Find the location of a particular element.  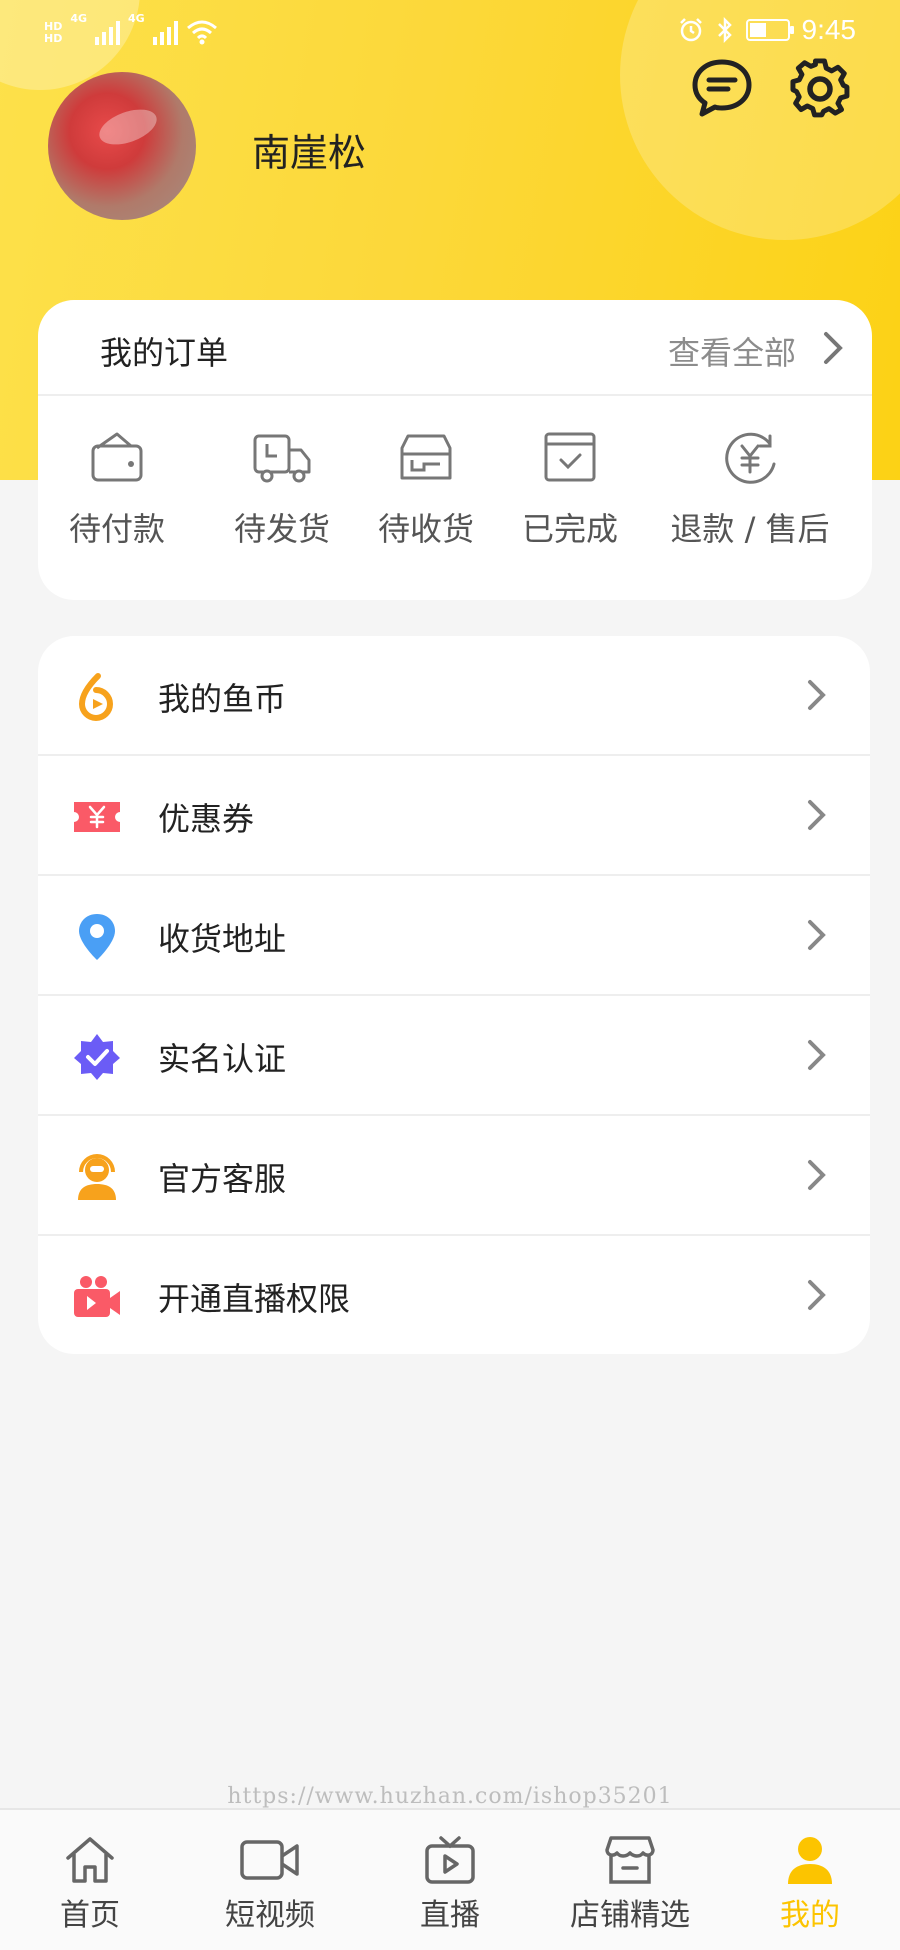

refund-icon is located at coordinates (750, 458).